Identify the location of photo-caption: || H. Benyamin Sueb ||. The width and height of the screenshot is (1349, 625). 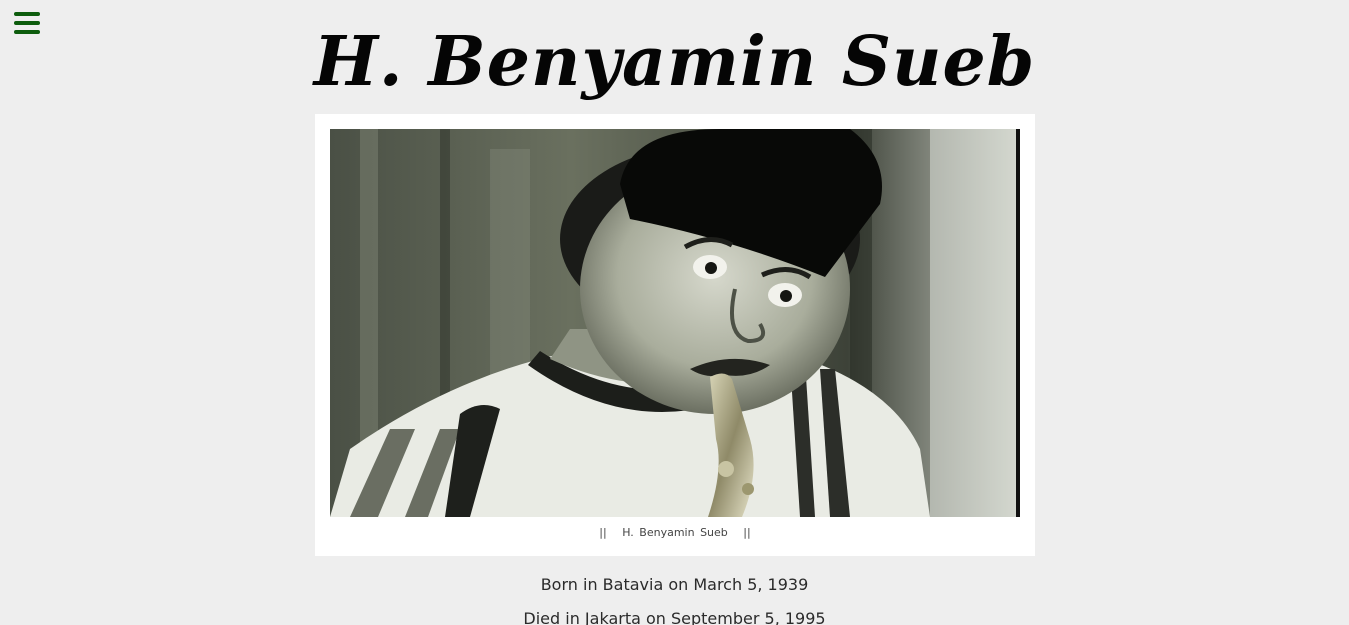
(675, 532).